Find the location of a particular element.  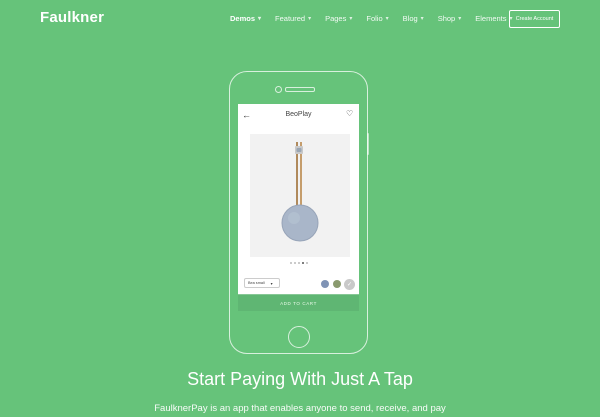

nav-item-label: Pages is located at coordinates (336, 18).